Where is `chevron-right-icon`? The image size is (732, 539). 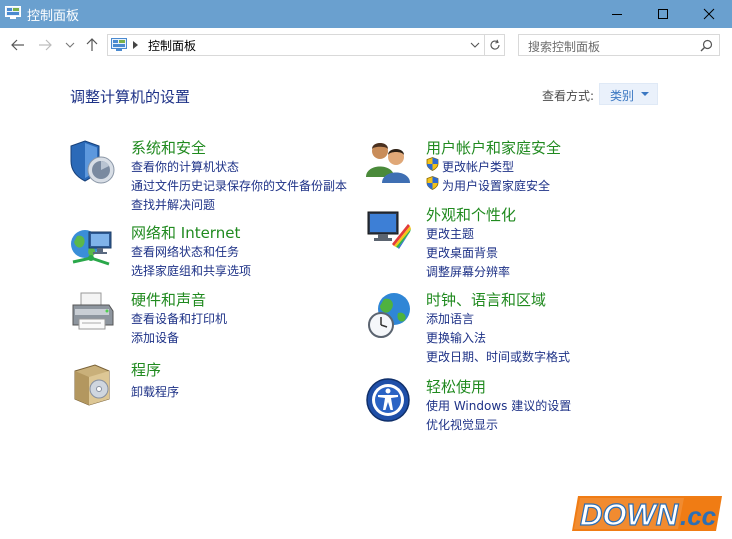 chevron-right-icon is located at coordinates (136, 45).